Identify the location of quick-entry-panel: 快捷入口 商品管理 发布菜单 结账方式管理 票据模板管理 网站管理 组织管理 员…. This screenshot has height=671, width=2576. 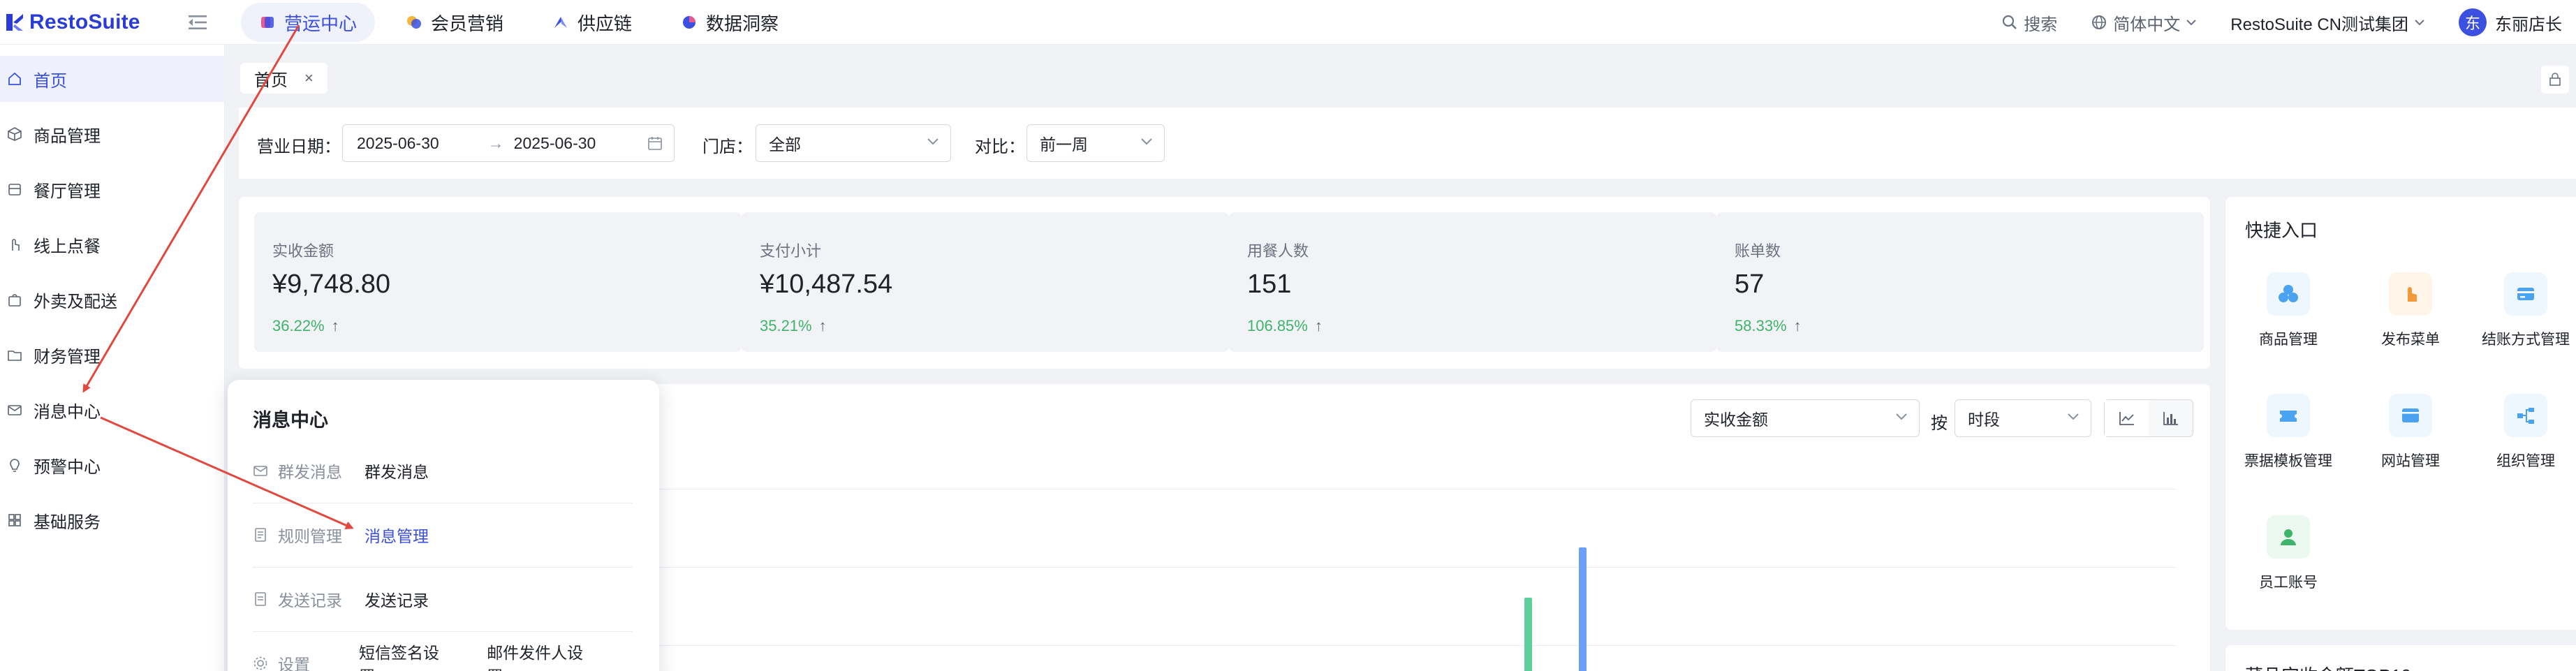
(2400, 413).